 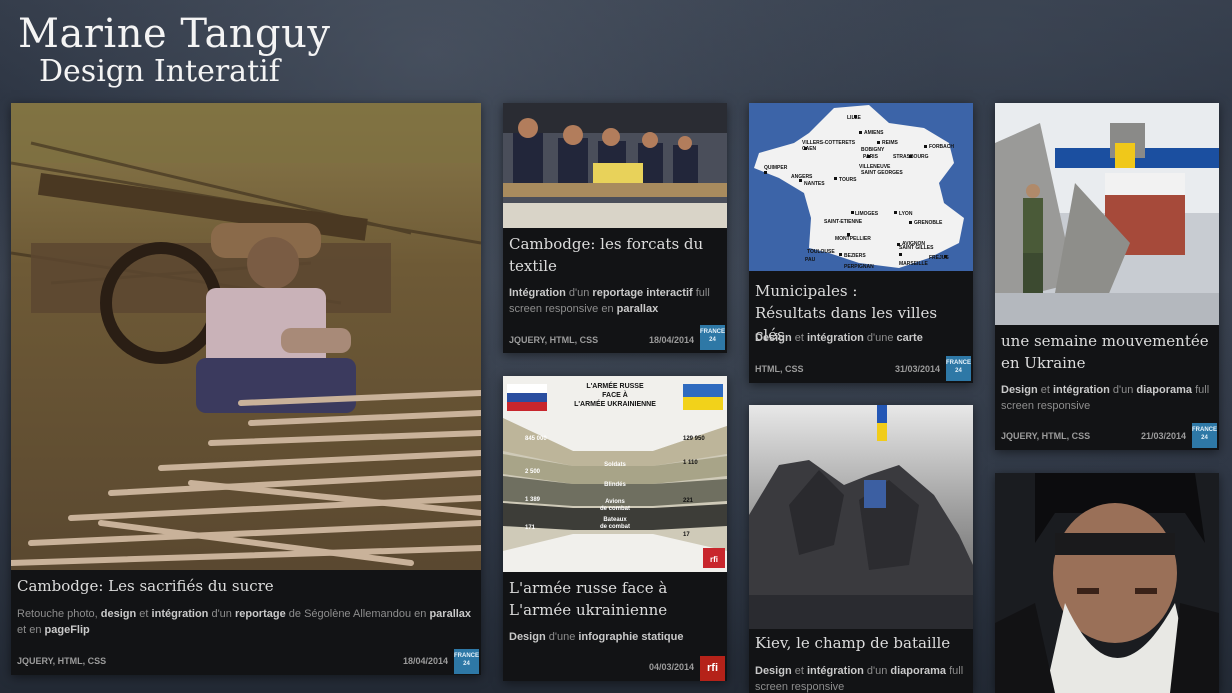 I want to click on svg-text: FREJUS, so click(x=939, y=258).